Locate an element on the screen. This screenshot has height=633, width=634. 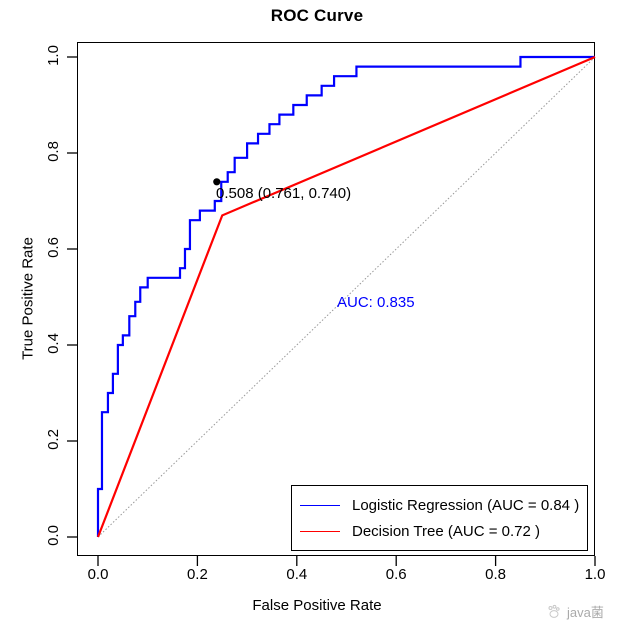
x-tick-label: 1.0 is located at coordinates (595, 574).